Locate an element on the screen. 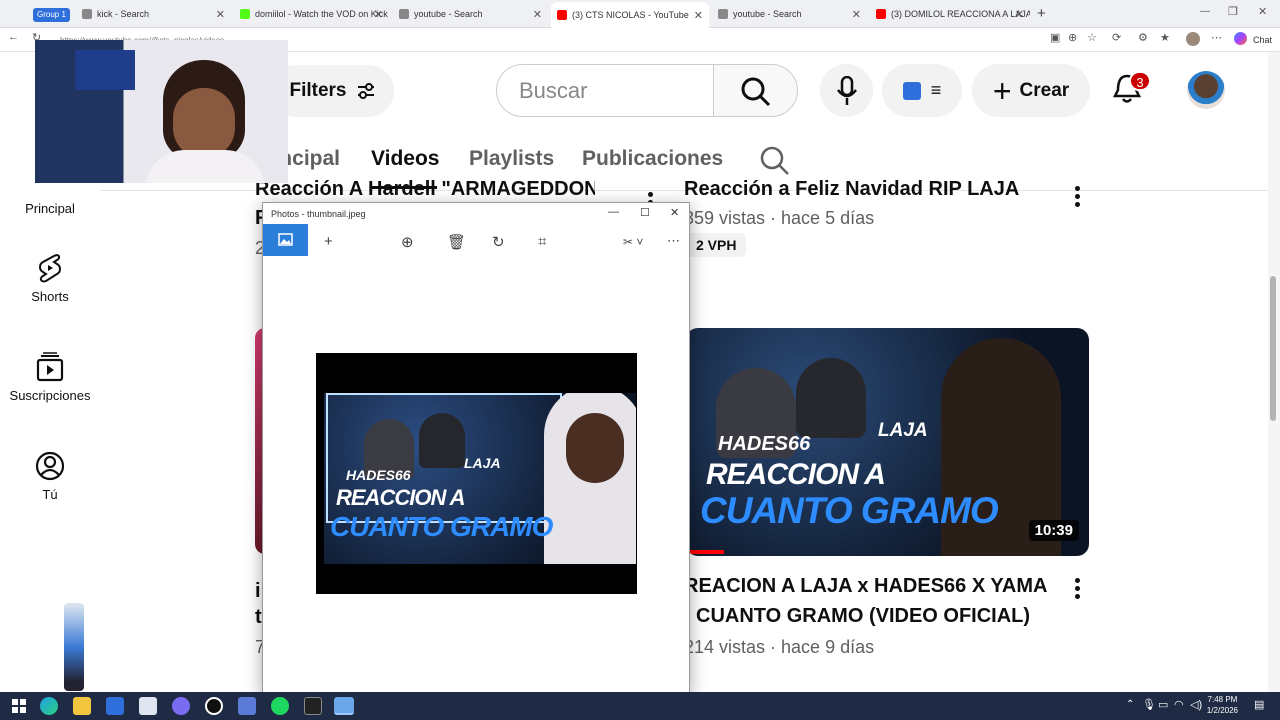 The height and width of the screenshot is (720, 1280). collections-icon: ⚙ is located at coordinates (1143, 37).